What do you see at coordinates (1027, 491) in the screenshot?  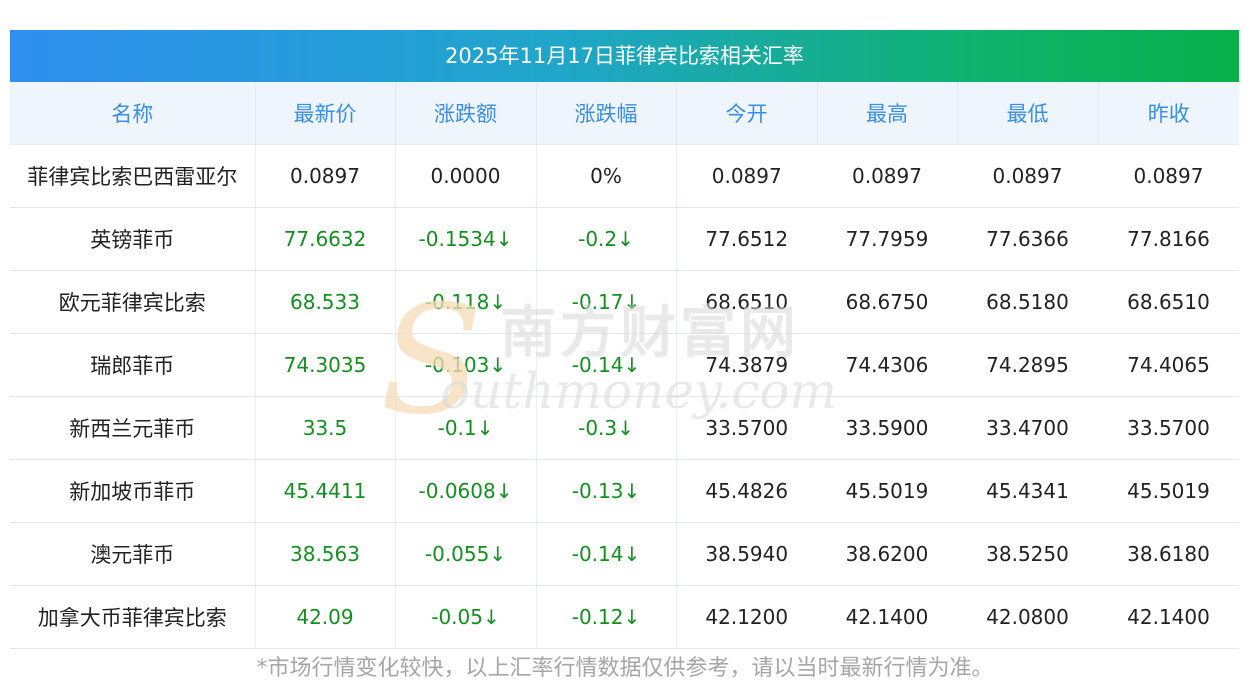 I see `cell-low: 45.4341` at bounding box center [1027, 491].